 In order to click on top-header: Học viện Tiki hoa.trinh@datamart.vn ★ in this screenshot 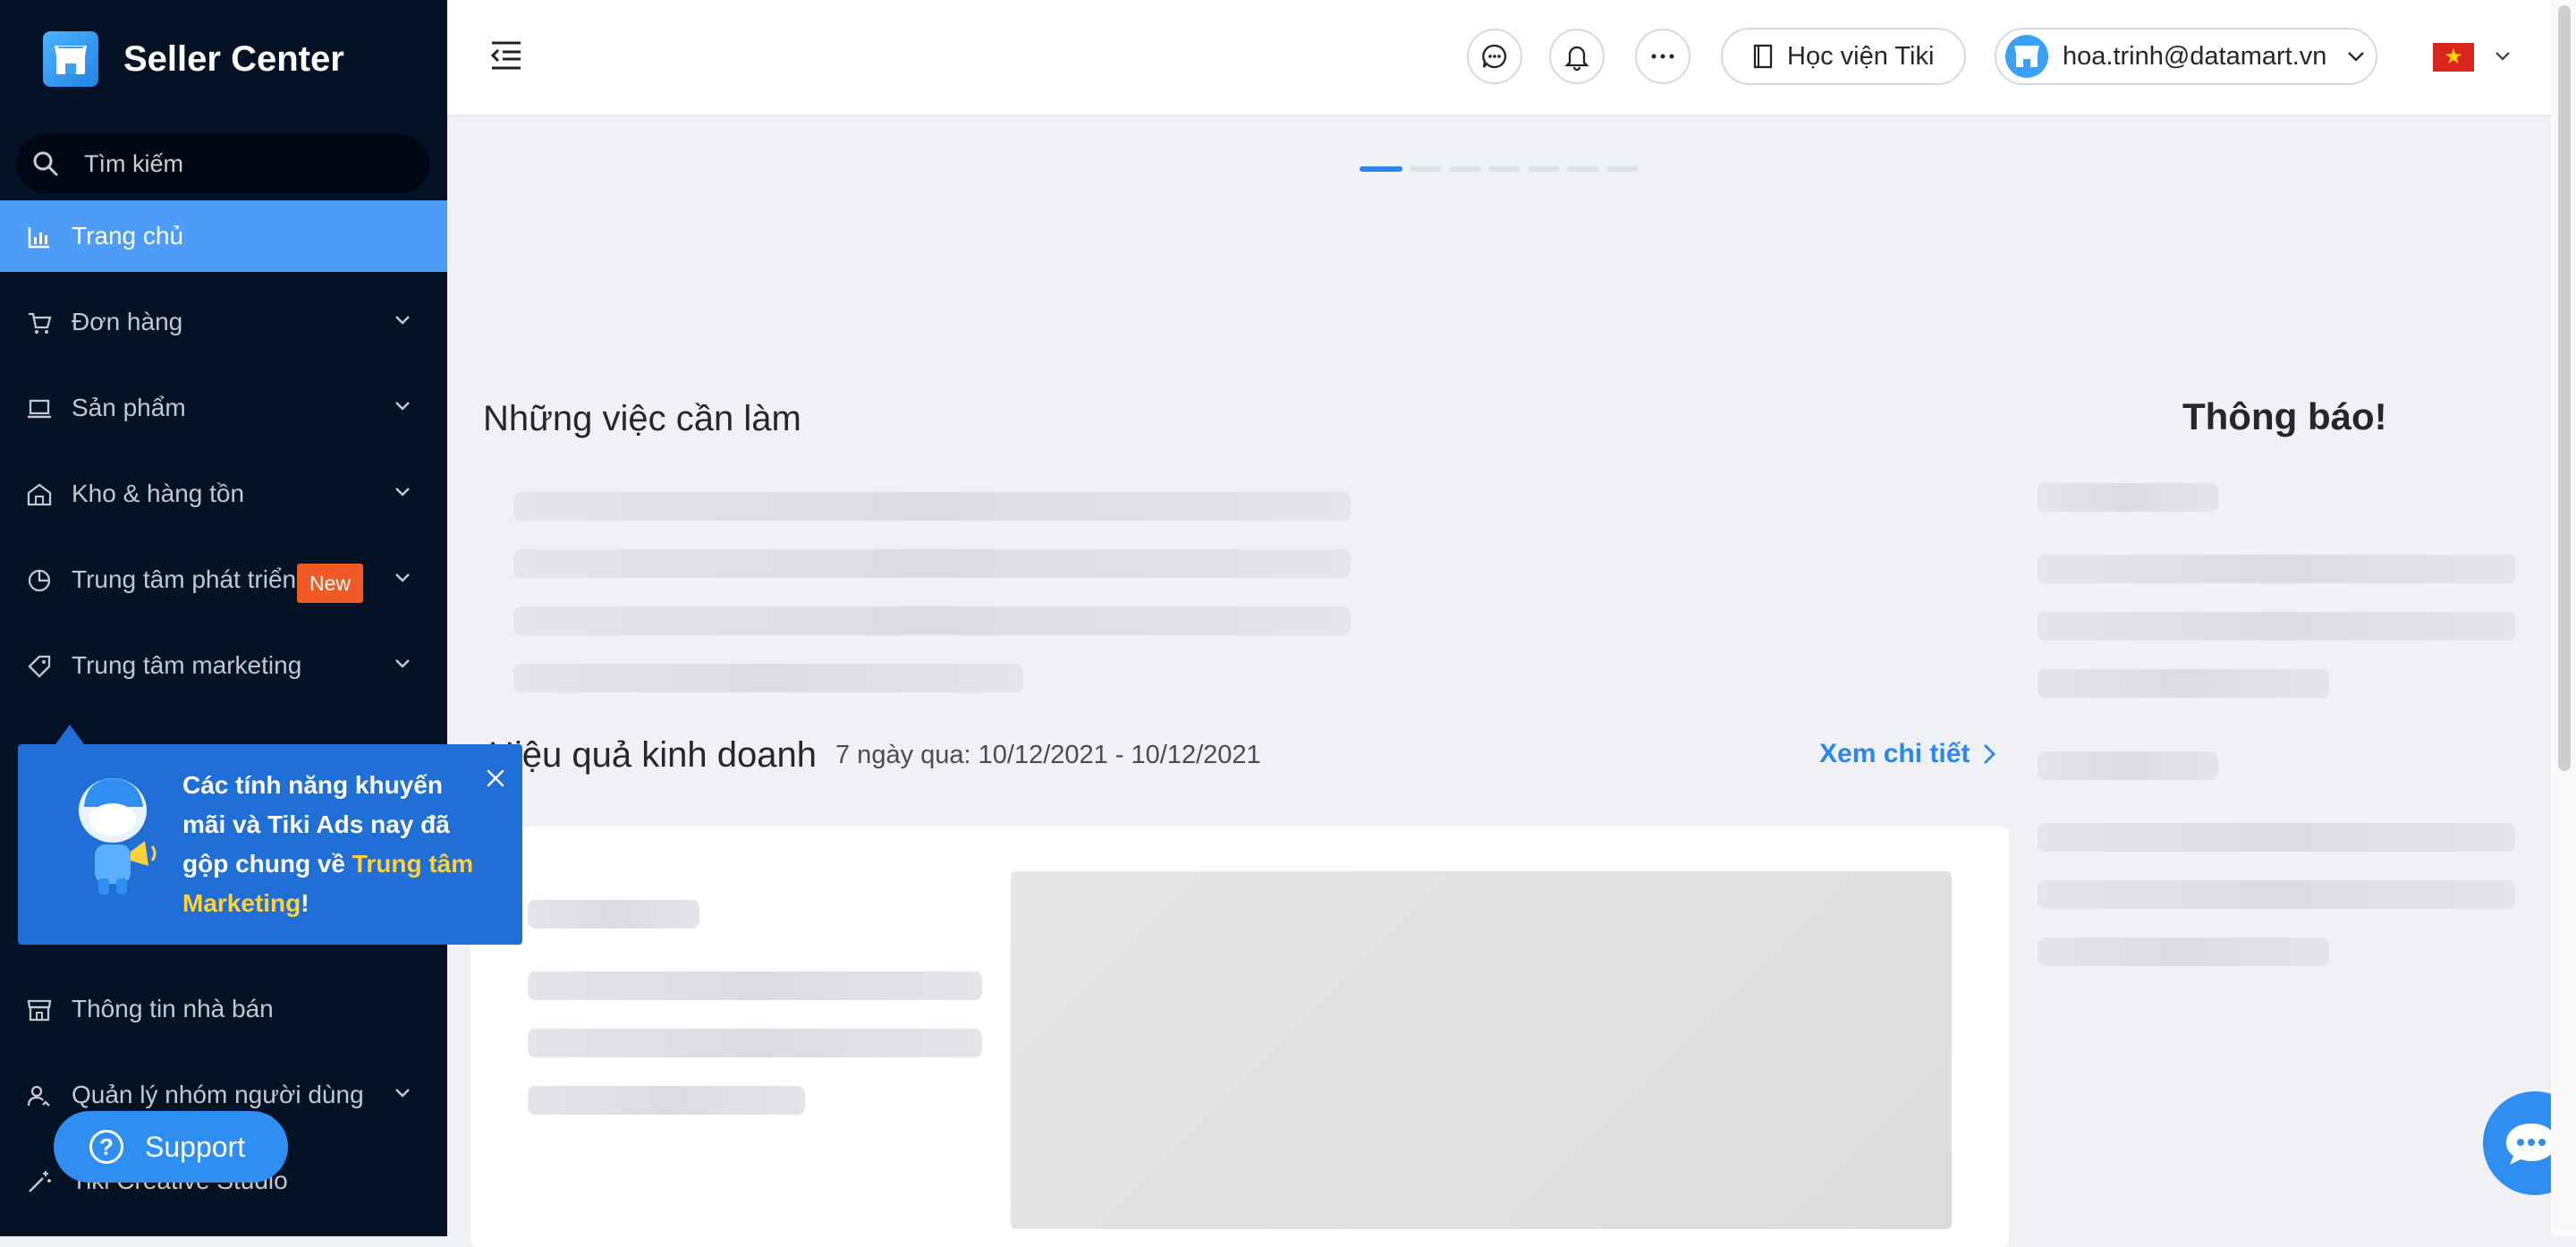, I will do `click(1499, 57)`.